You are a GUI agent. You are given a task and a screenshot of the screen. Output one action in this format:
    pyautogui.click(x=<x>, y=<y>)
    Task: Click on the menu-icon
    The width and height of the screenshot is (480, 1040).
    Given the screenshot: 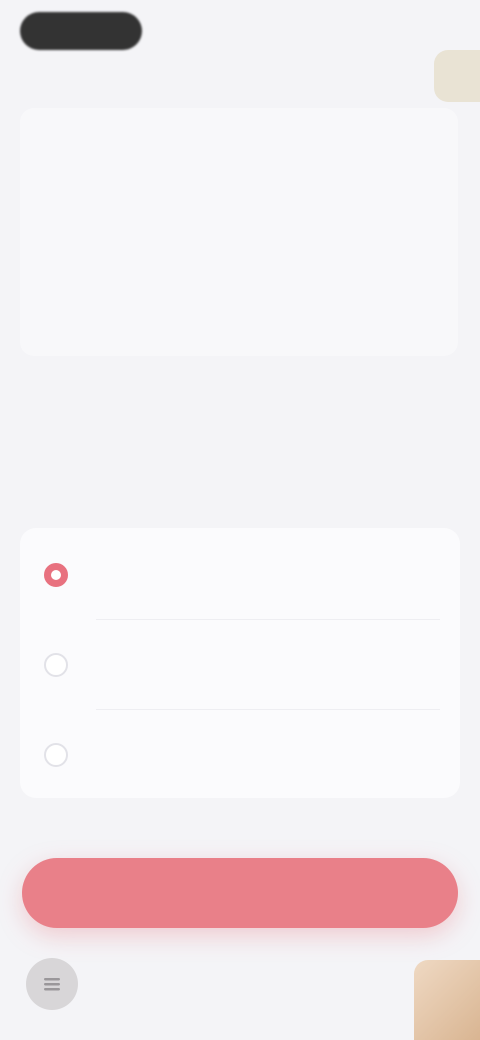 What is the action you would take?
    pyautogui.click(x=52, y=984)
    